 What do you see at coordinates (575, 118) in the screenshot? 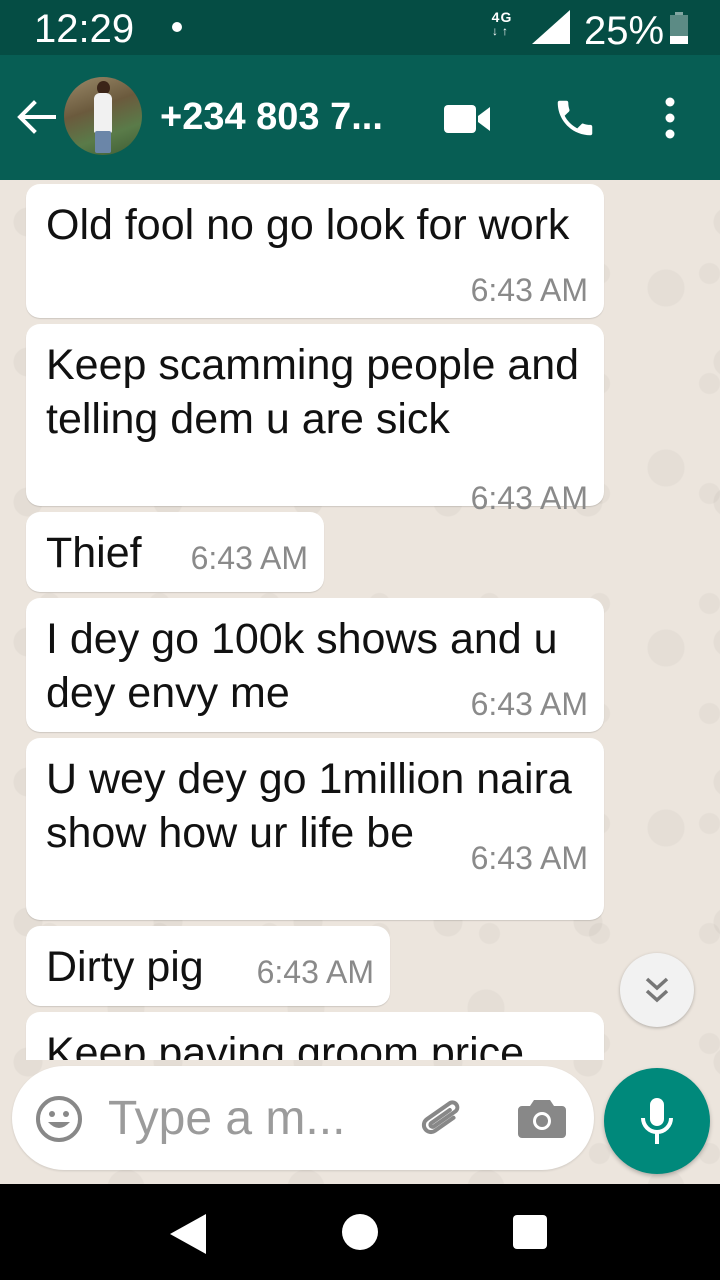
I see `phone-icon` at bounding box center [575, 118].